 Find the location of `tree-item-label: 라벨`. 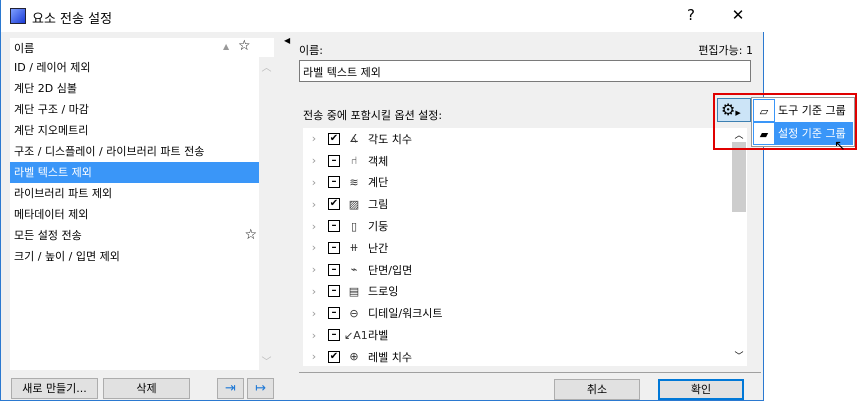

tree-item-label: 라벨 is located at coordinates (378, 336).